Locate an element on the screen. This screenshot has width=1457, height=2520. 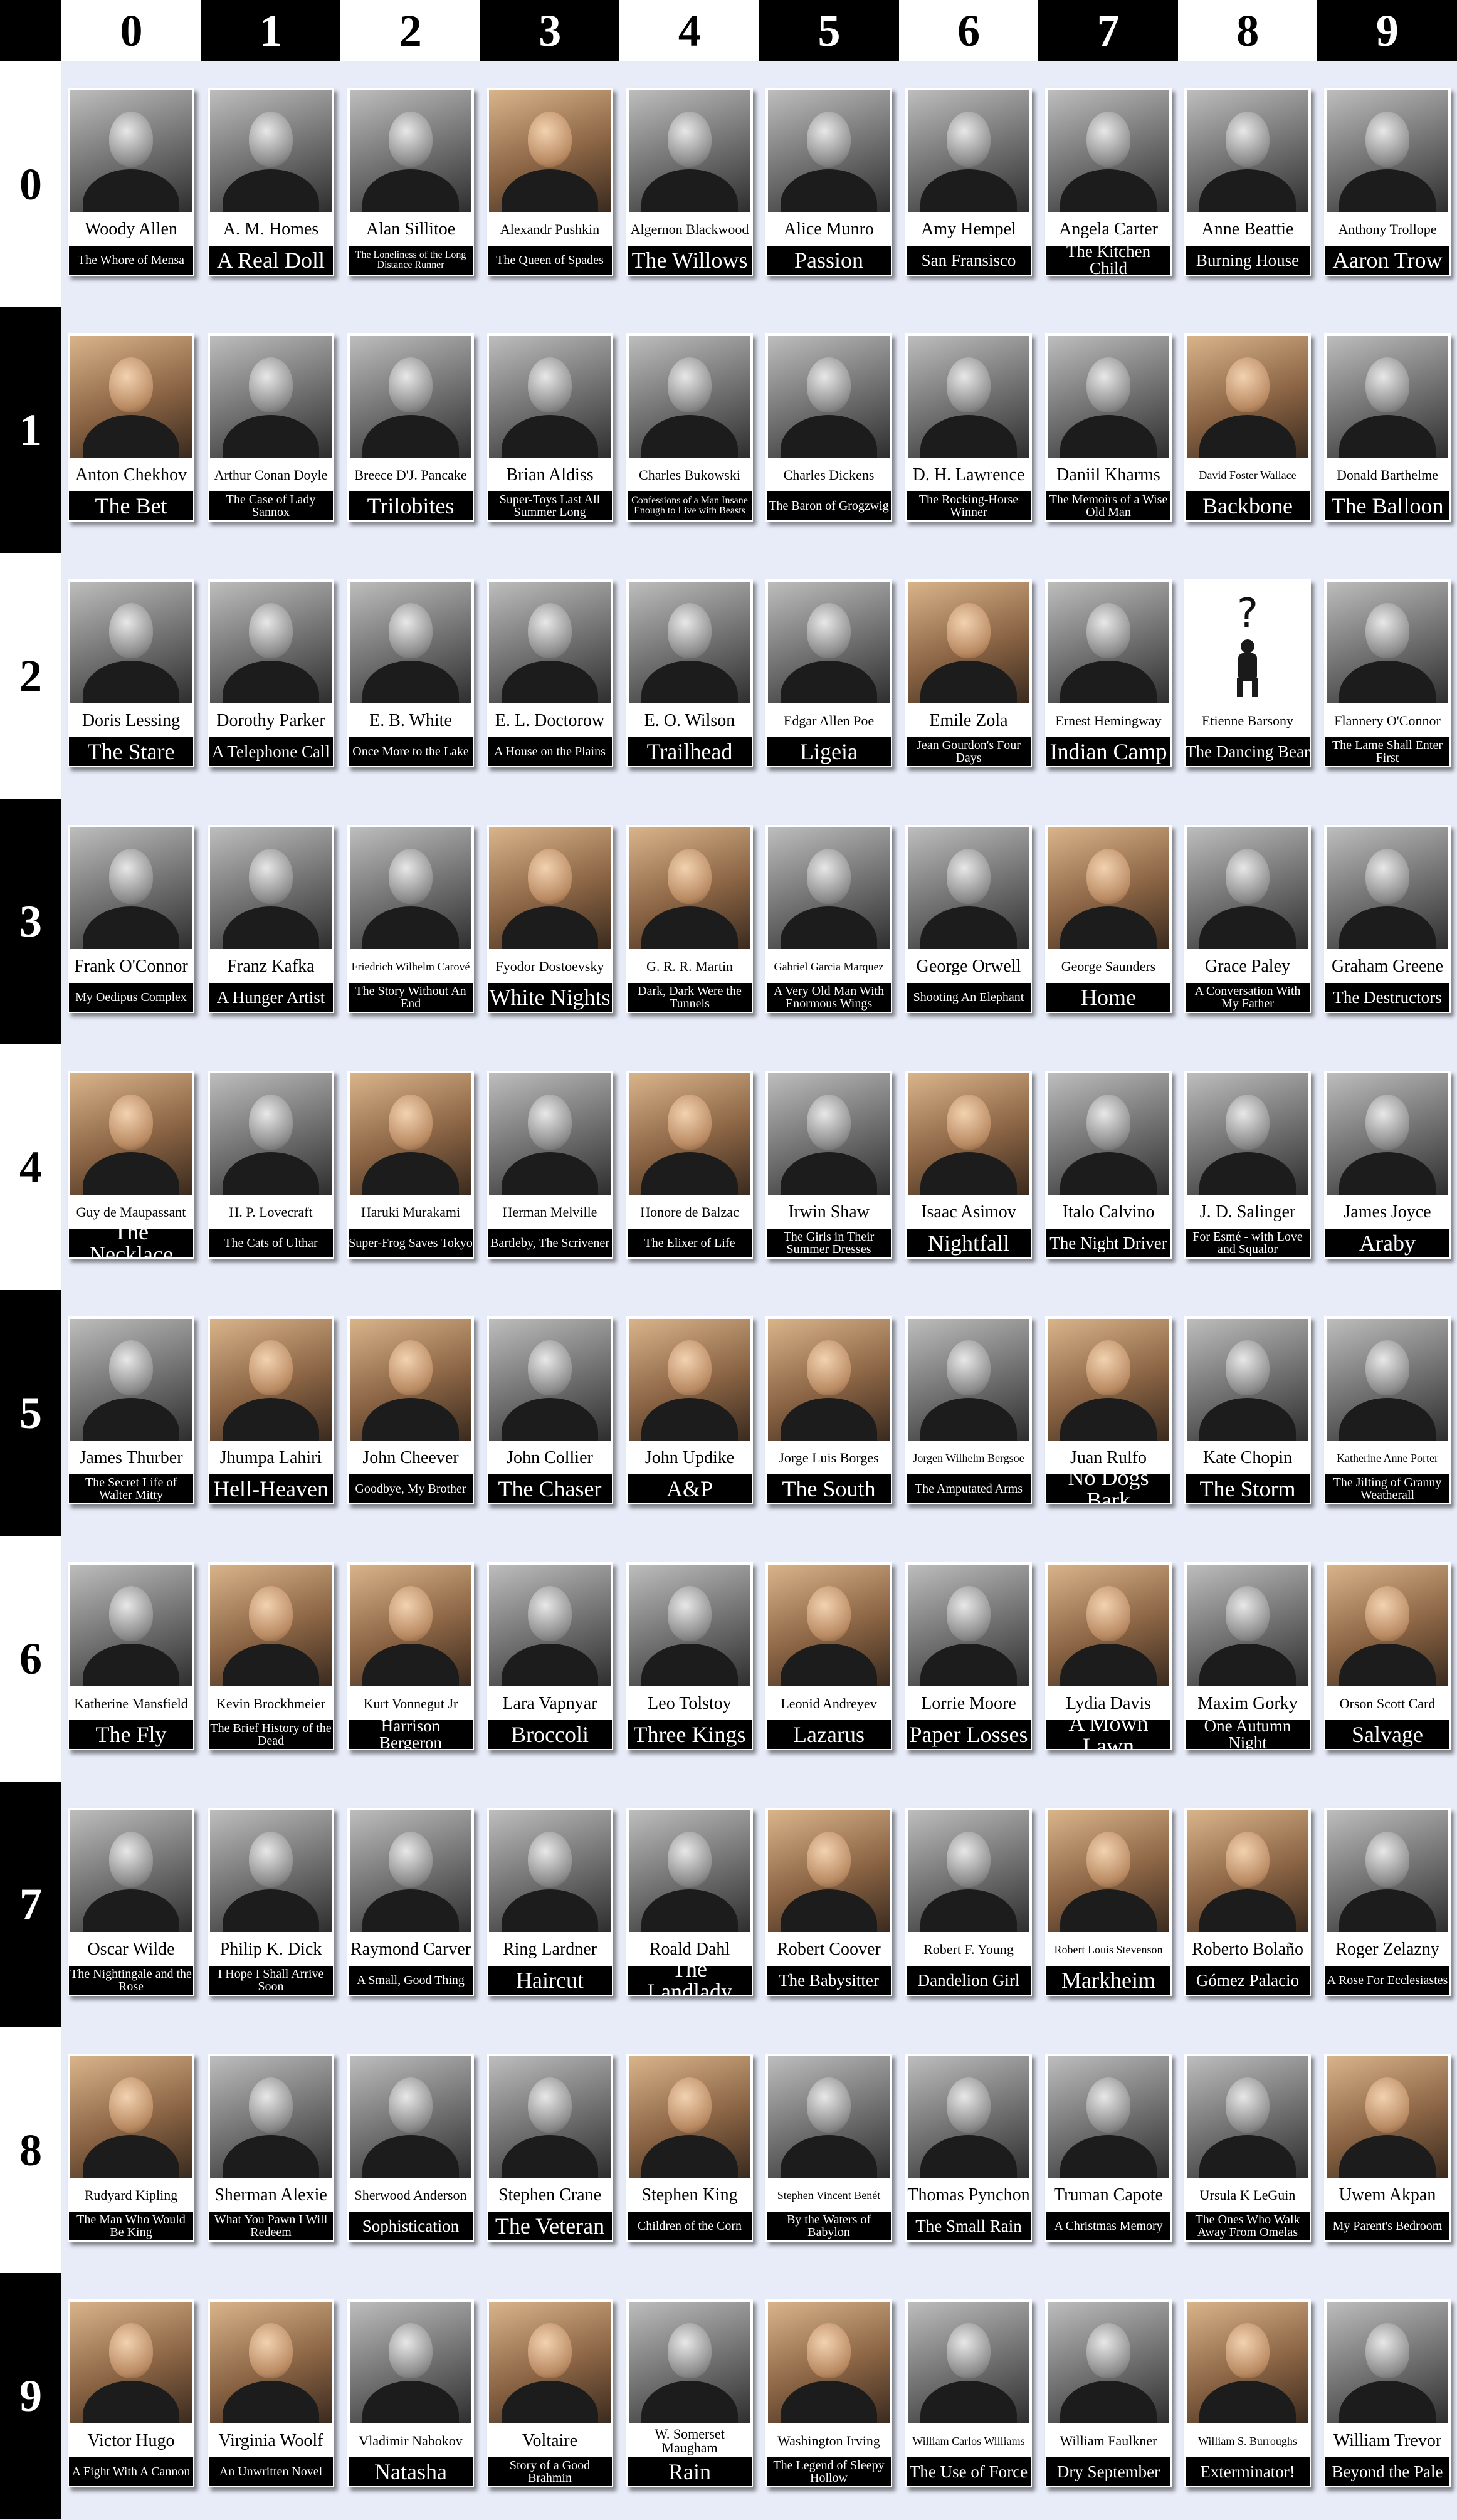
author-card: Truman Capote A Christmas Memory is located at coordinates (1108, 2148).